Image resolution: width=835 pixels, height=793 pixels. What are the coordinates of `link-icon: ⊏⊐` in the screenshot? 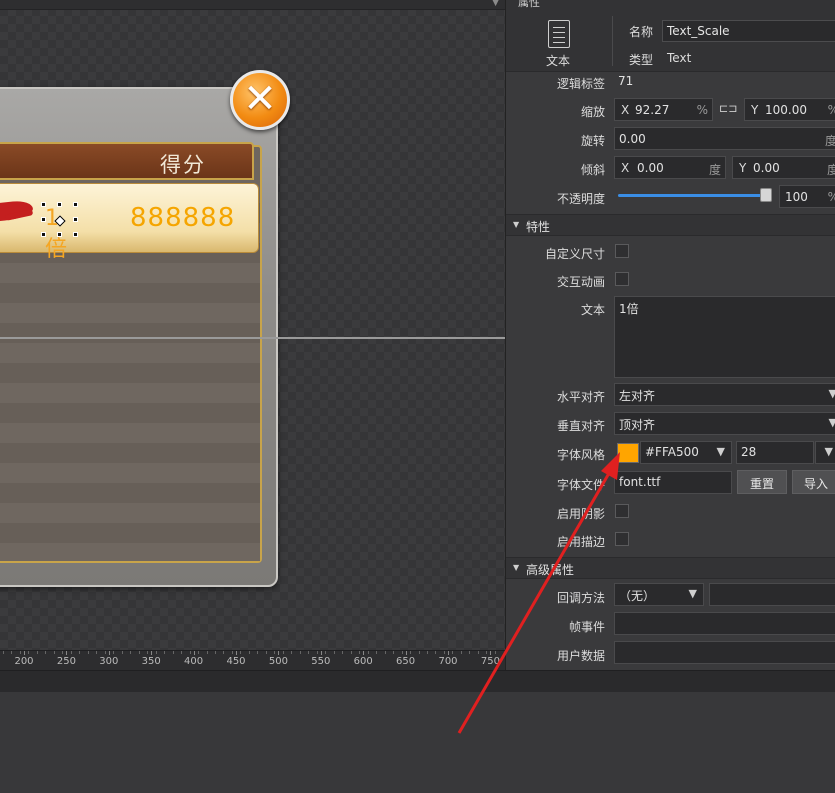 It's located at (728, 108).